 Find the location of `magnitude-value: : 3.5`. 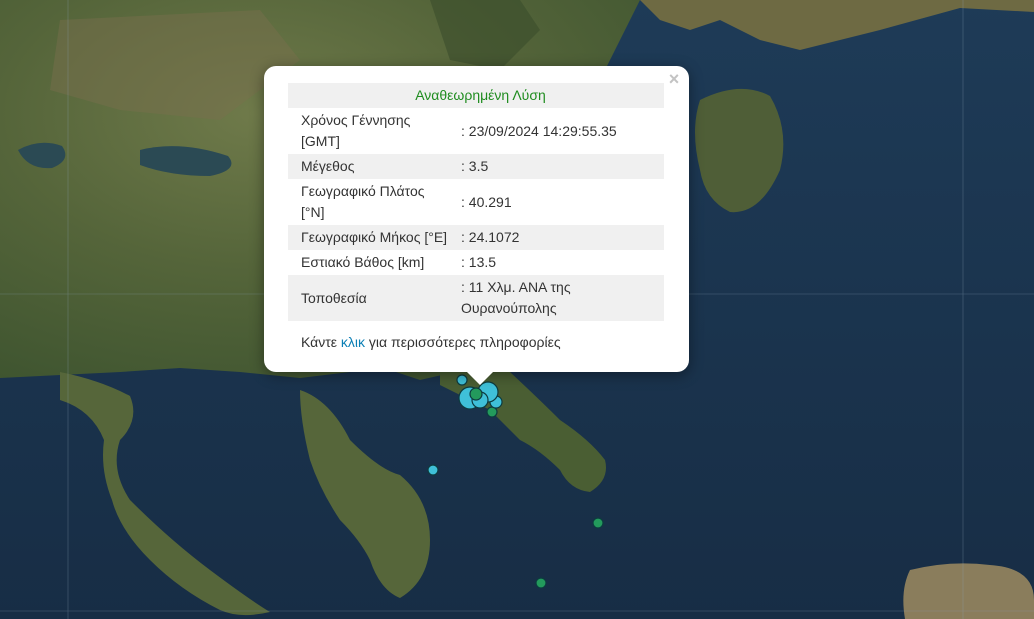

magnitude-value: : 3.5 is located at coordinates (558, 166).